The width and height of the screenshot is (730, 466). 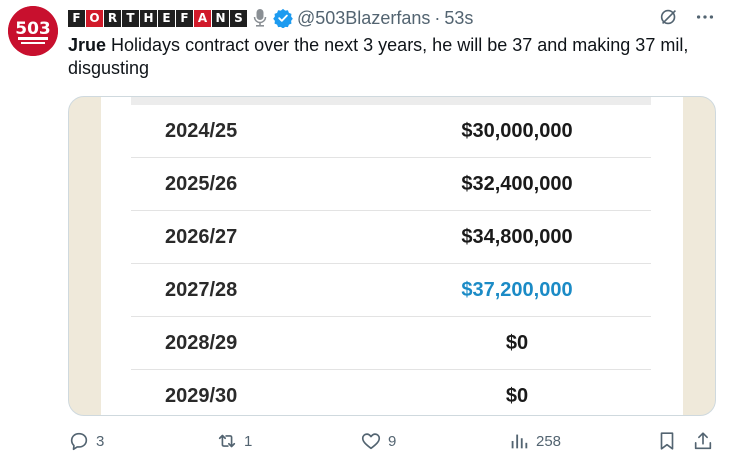 I want to click on avatar-text: 503, so click(x=33, y=29).